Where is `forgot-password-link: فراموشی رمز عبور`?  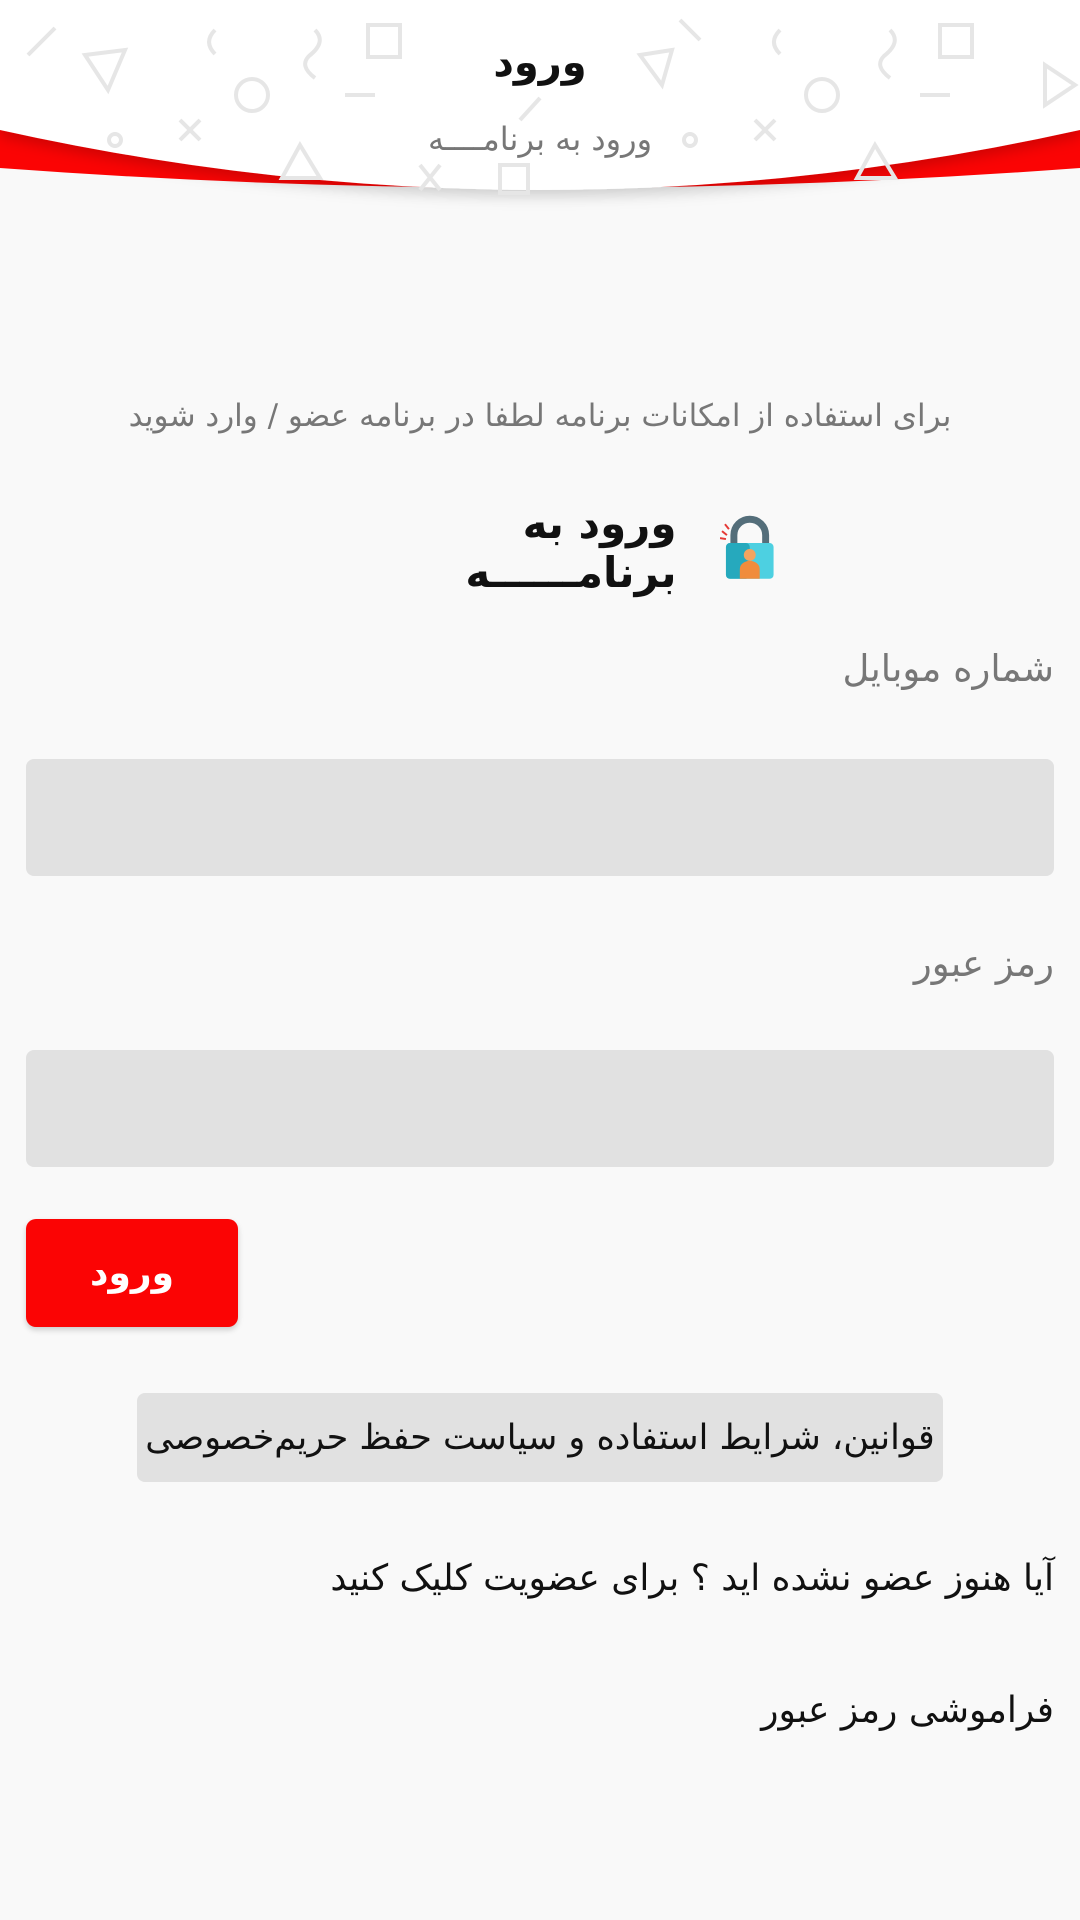 forgot-password-link: فراموشی رمز عبور is located at coordinates (907, 1710).